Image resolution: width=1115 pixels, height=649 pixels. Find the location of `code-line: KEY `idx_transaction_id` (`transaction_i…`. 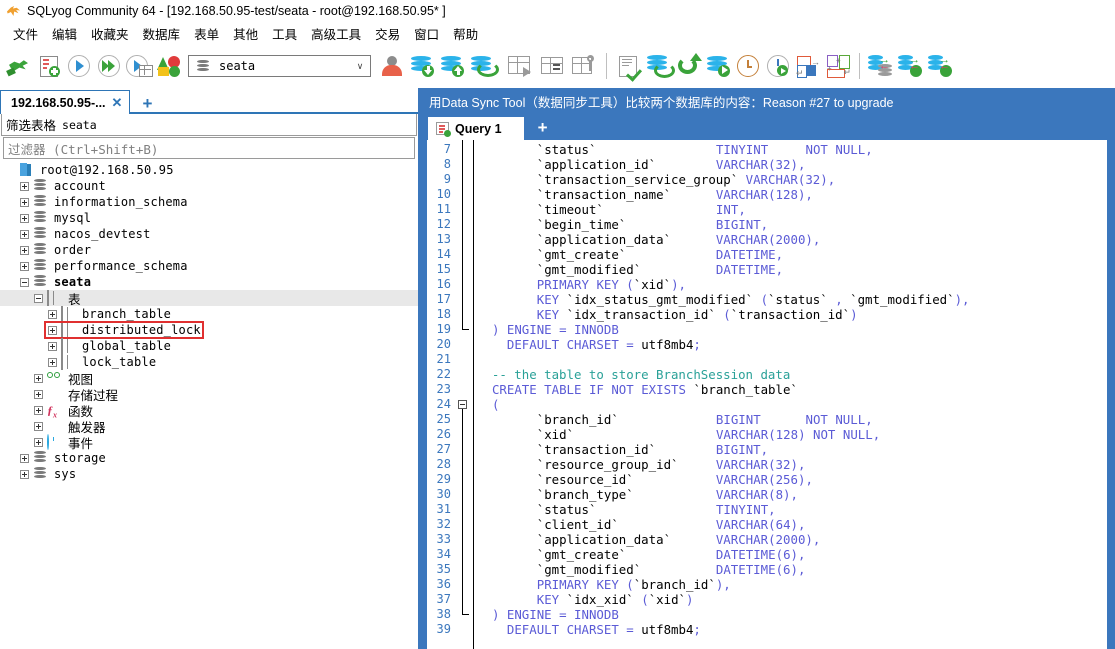

code-line: KEY `idx_transaction_id` (`transaction_i… is located at coordinates (796, 314).